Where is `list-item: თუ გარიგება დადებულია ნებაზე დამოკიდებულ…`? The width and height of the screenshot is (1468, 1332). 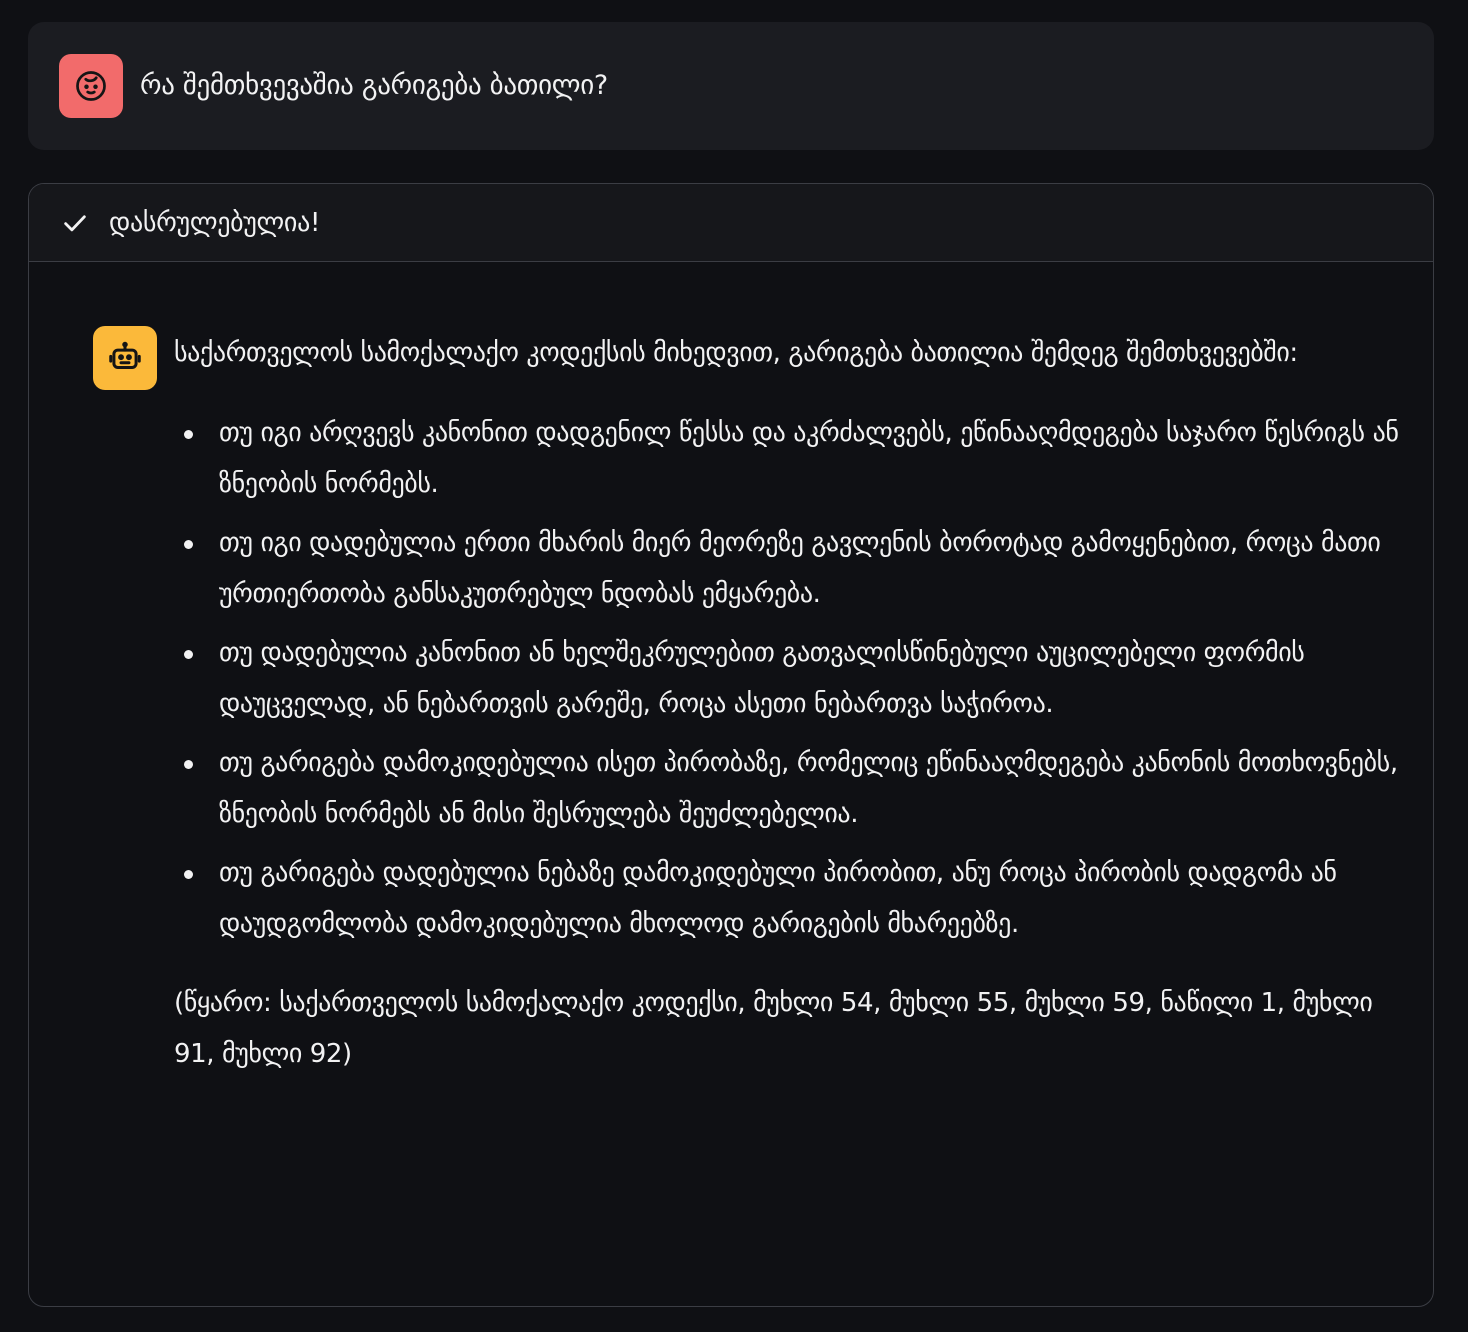 list-item: თუ გარიგება დადებულია ნებაზე დამოკიდებულ… is located at coordinates (799, 899).